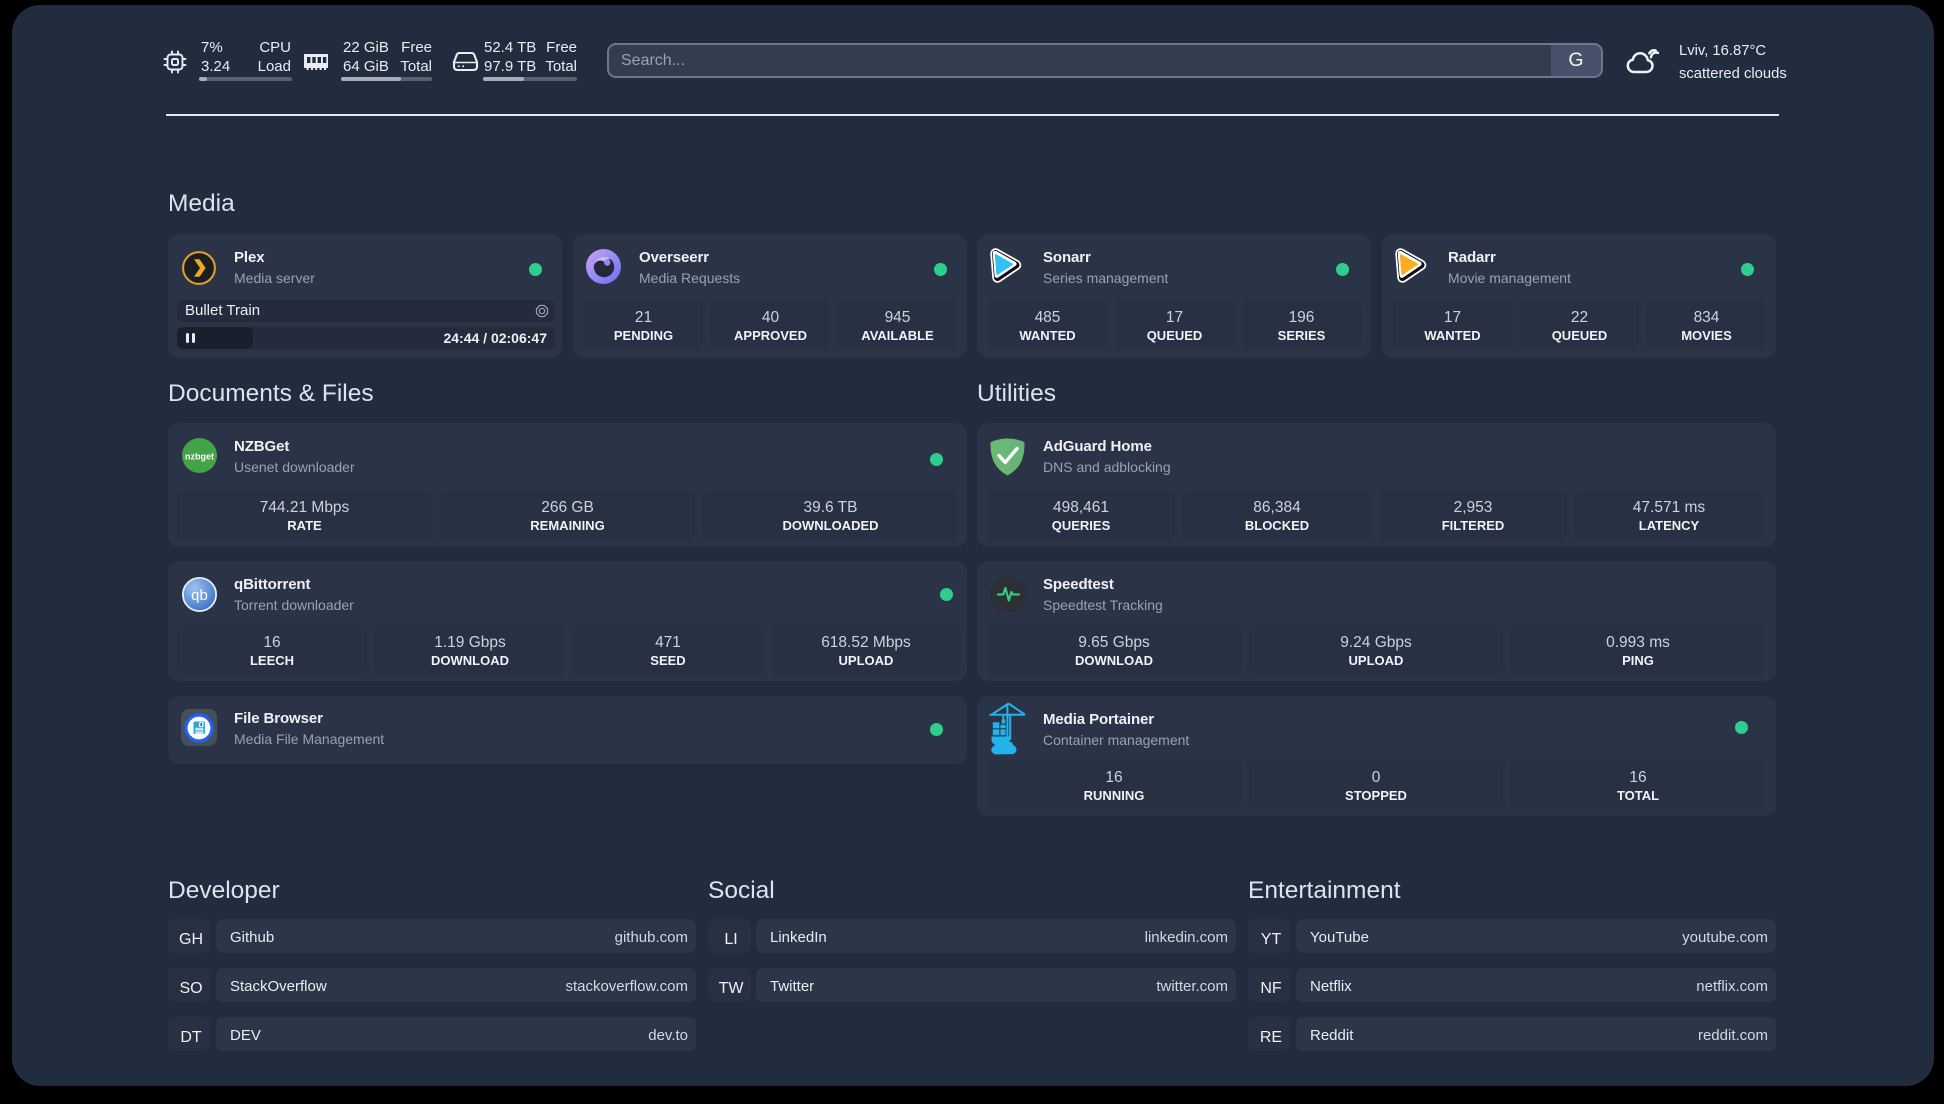 This screenshot has width=1944, height=1104. I want to click on svg-text: qb, so click(199, 595).